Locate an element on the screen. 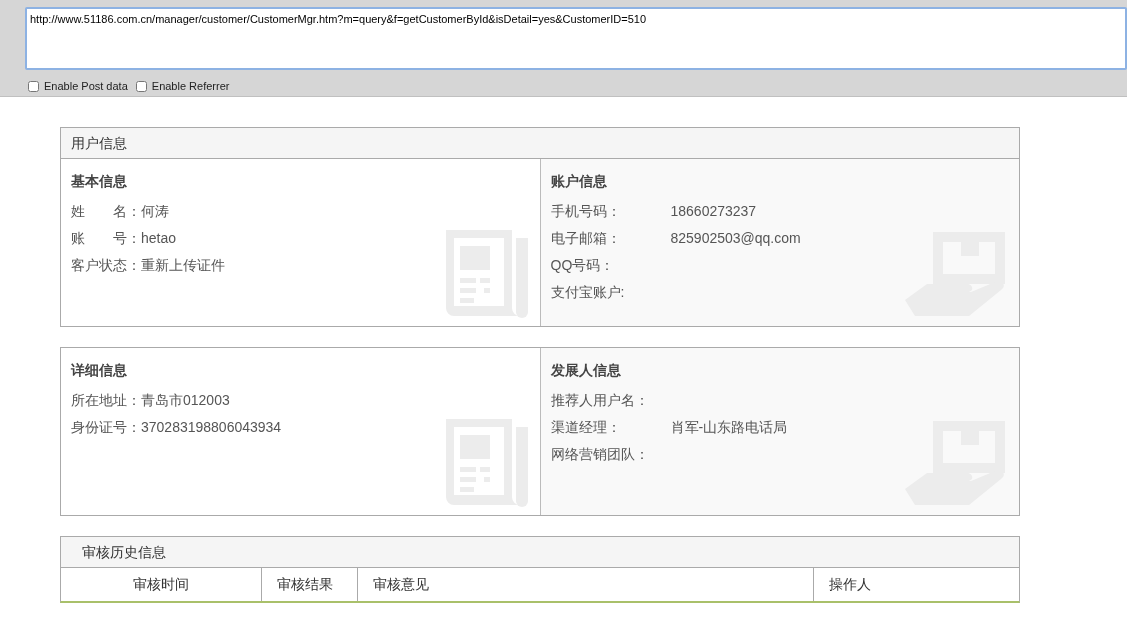 This screenshot has width=1127, height=624. field-label: 账 号： is located at coordinates (106, 238).